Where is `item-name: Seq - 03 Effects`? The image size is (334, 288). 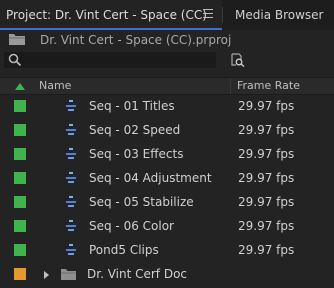 item-name: Seq - 03 Effects is located at coordinates (136, 154).